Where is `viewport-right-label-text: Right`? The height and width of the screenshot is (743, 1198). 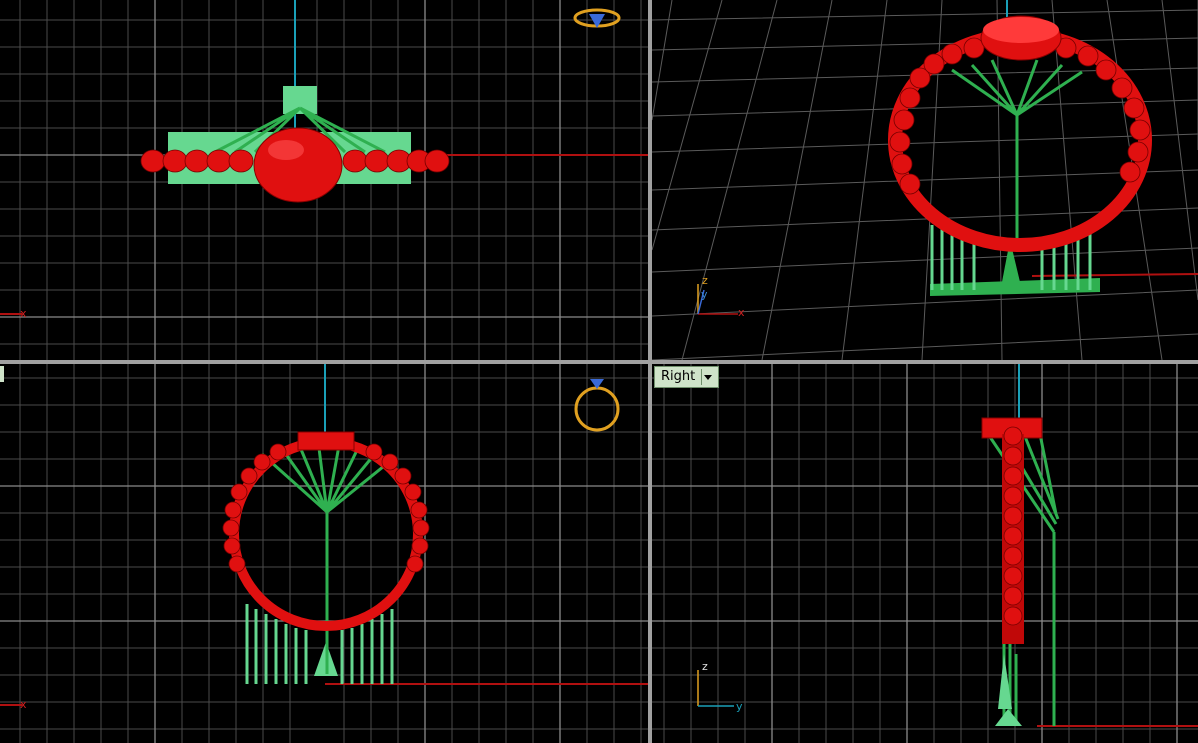
viewport-right-label-text: Right is located at coordinates (678, 376).